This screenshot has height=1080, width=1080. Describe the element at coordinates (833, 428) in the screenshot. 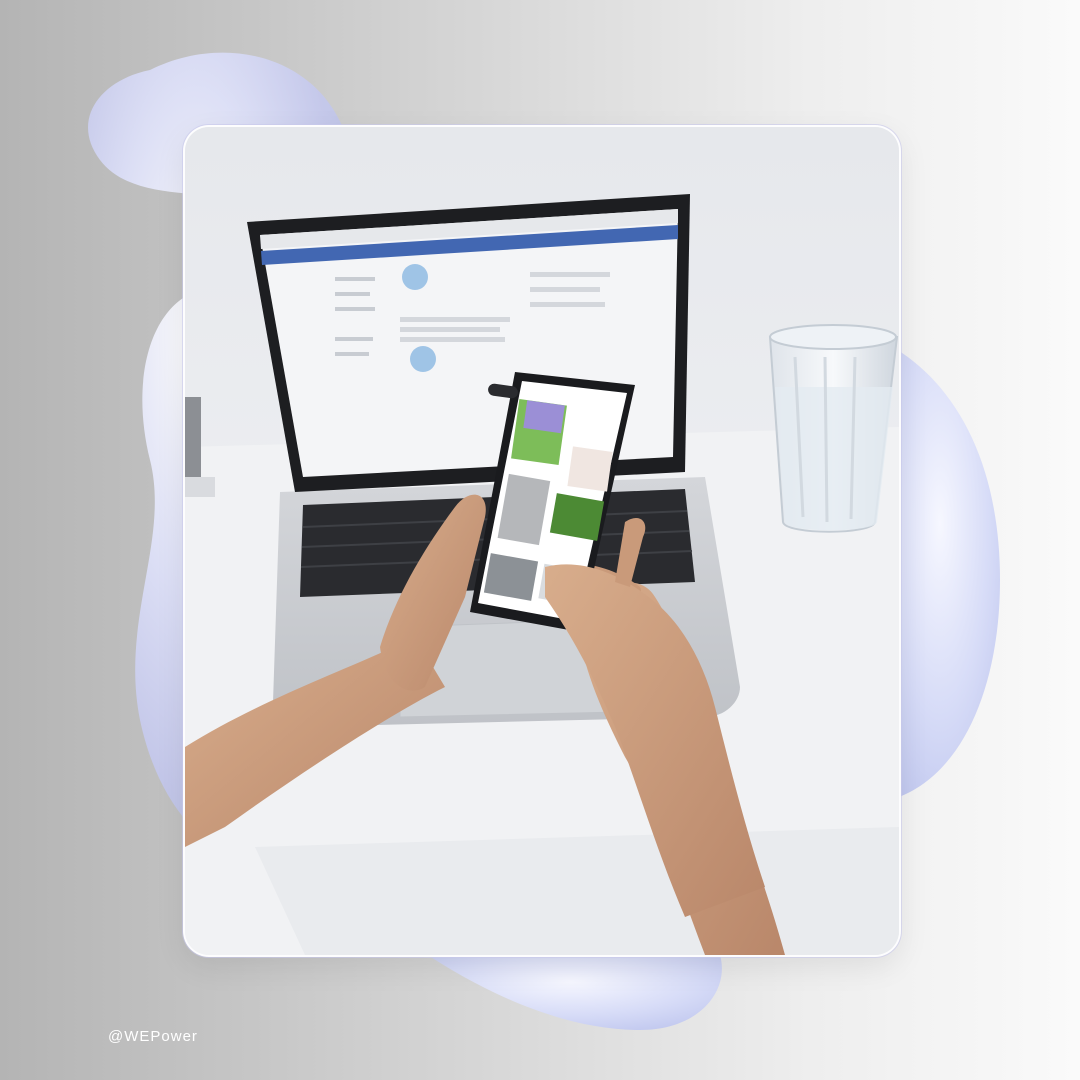

I see `water-glass` at that location.